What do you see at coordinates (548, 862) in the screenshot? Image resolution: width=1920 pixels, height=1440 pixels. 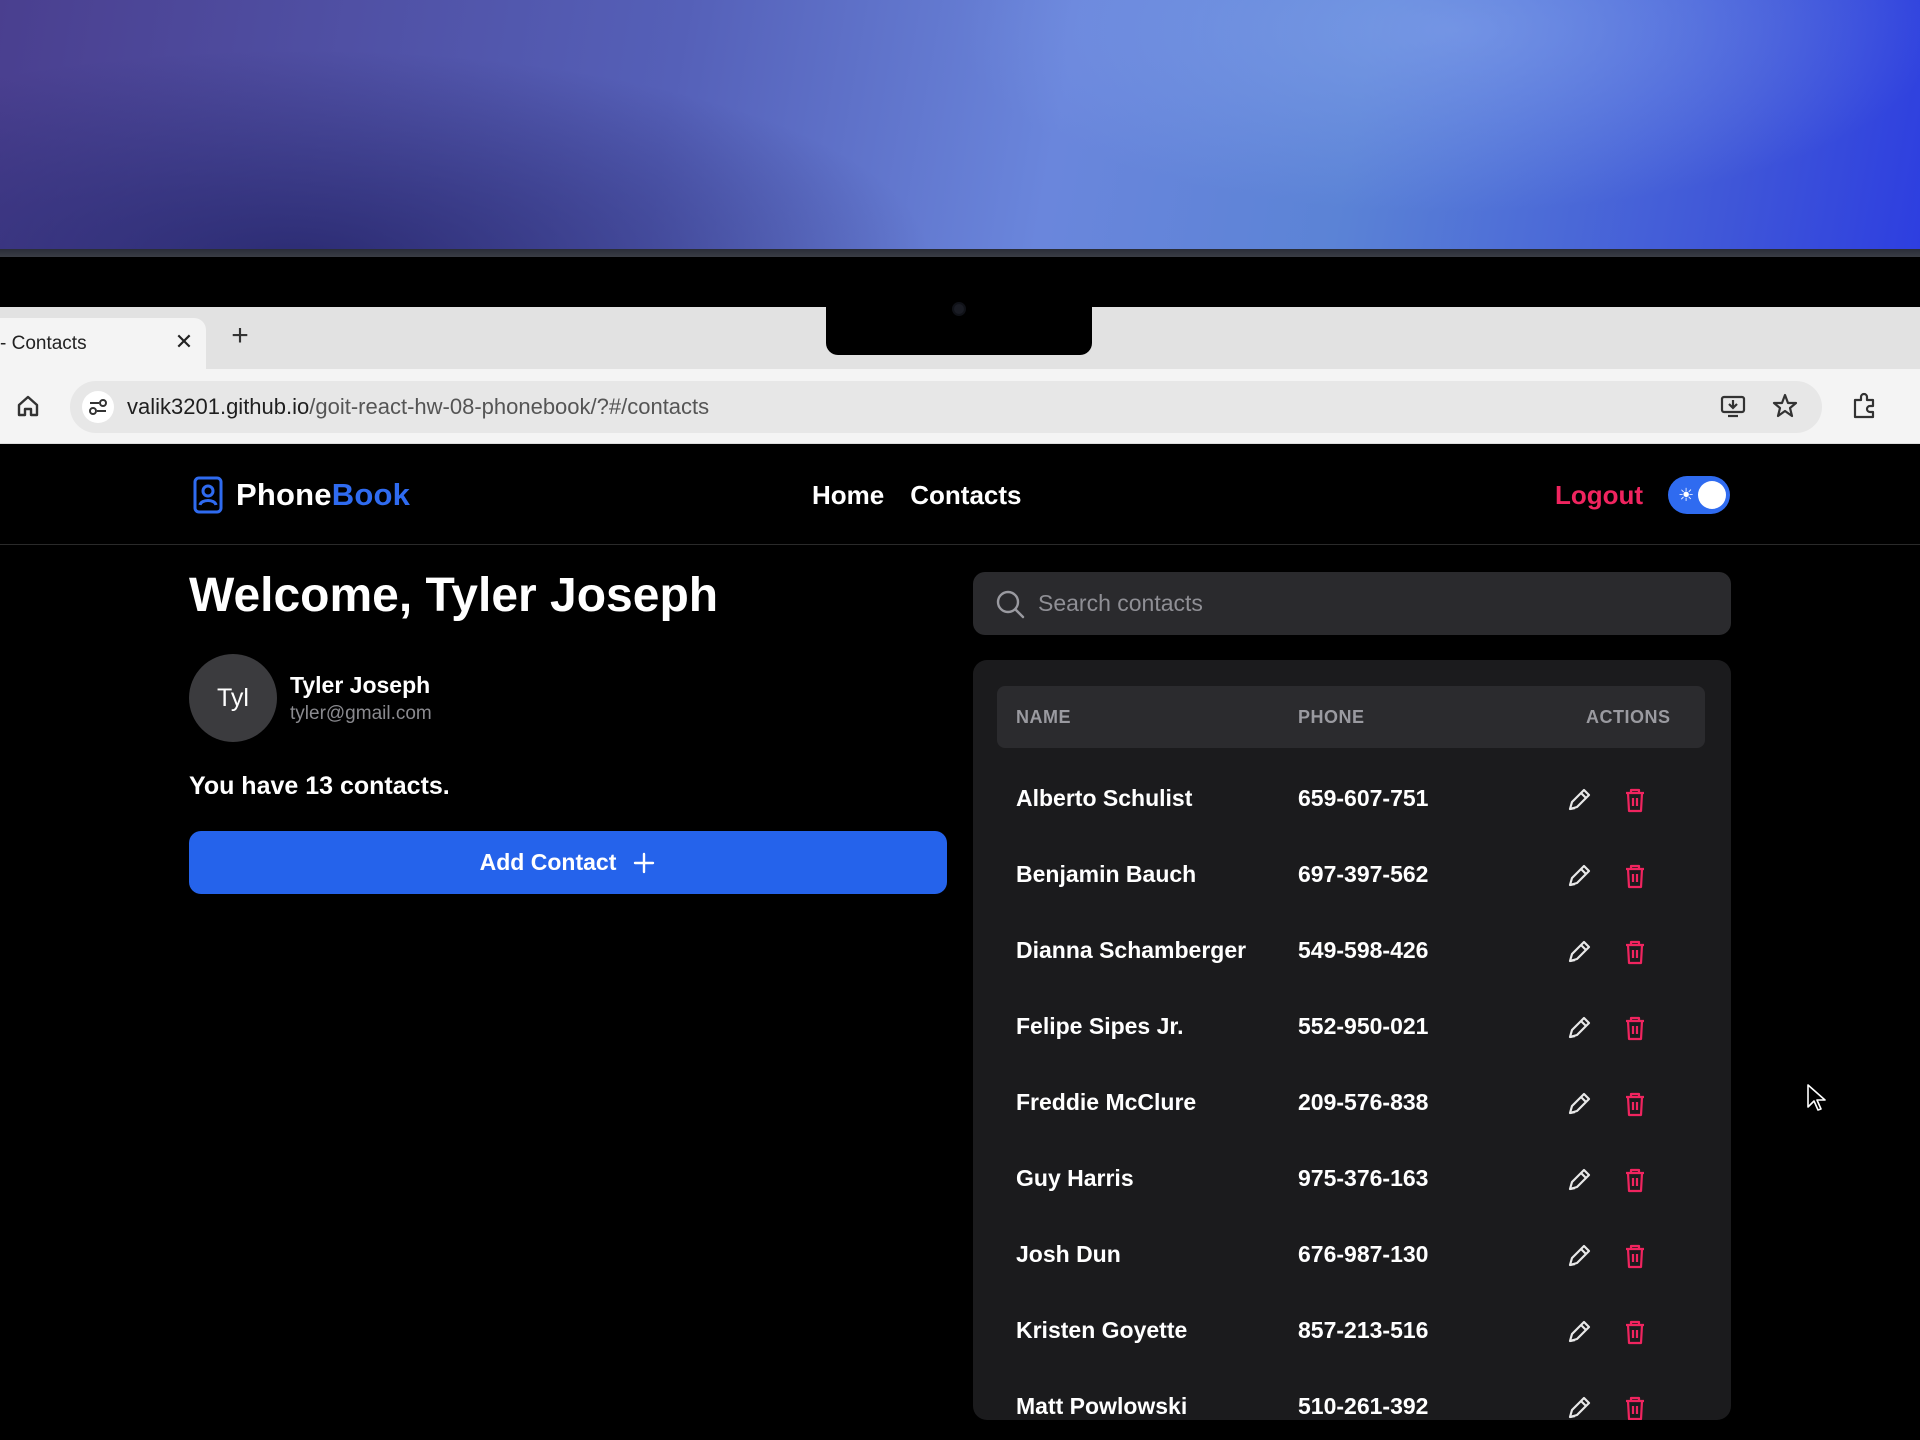 I see `add-contact-label: Add Contact` at bounding box center [548, 862].